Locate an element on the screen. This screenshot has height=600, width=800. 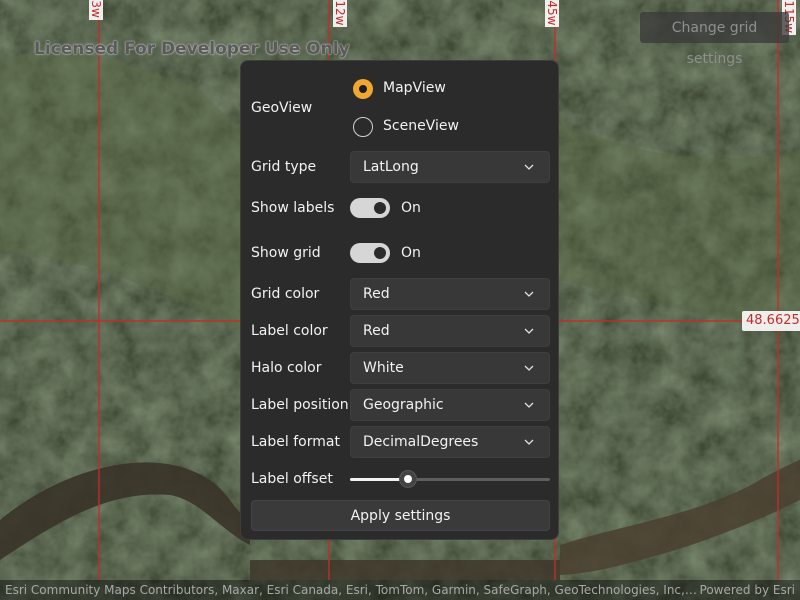
grid-color-value: Red is located at coordinates (376, 294).